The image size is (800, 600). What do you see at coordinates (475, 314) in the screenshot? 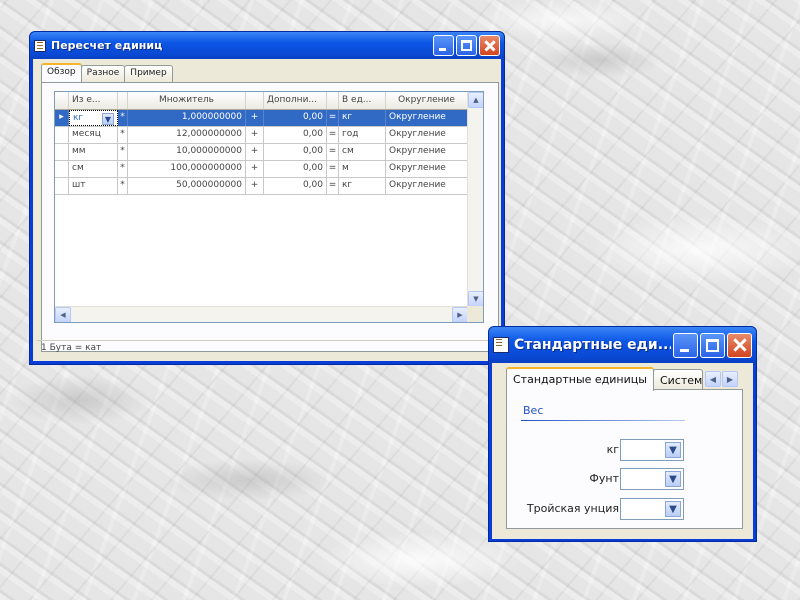
I see `scrollbar-corner` at bounding box center [475, 314].